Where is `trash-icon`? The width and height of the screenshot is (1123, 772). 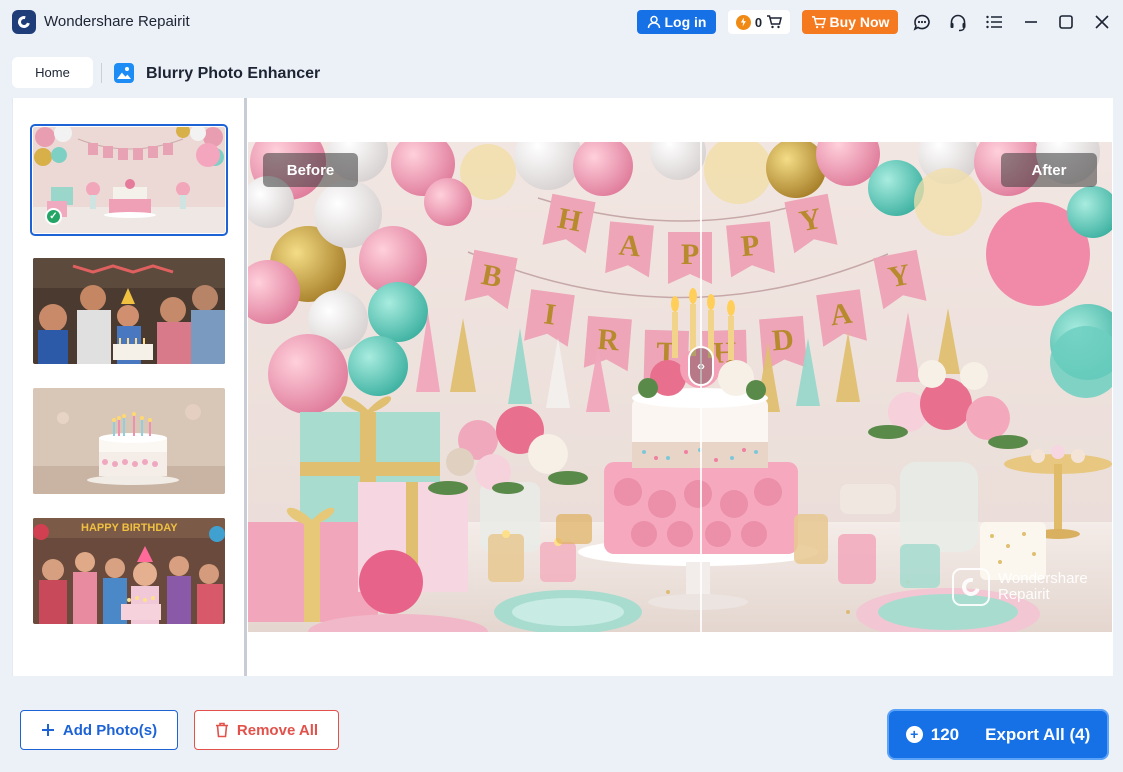 trash-icon is located at coordinates (221, 730).